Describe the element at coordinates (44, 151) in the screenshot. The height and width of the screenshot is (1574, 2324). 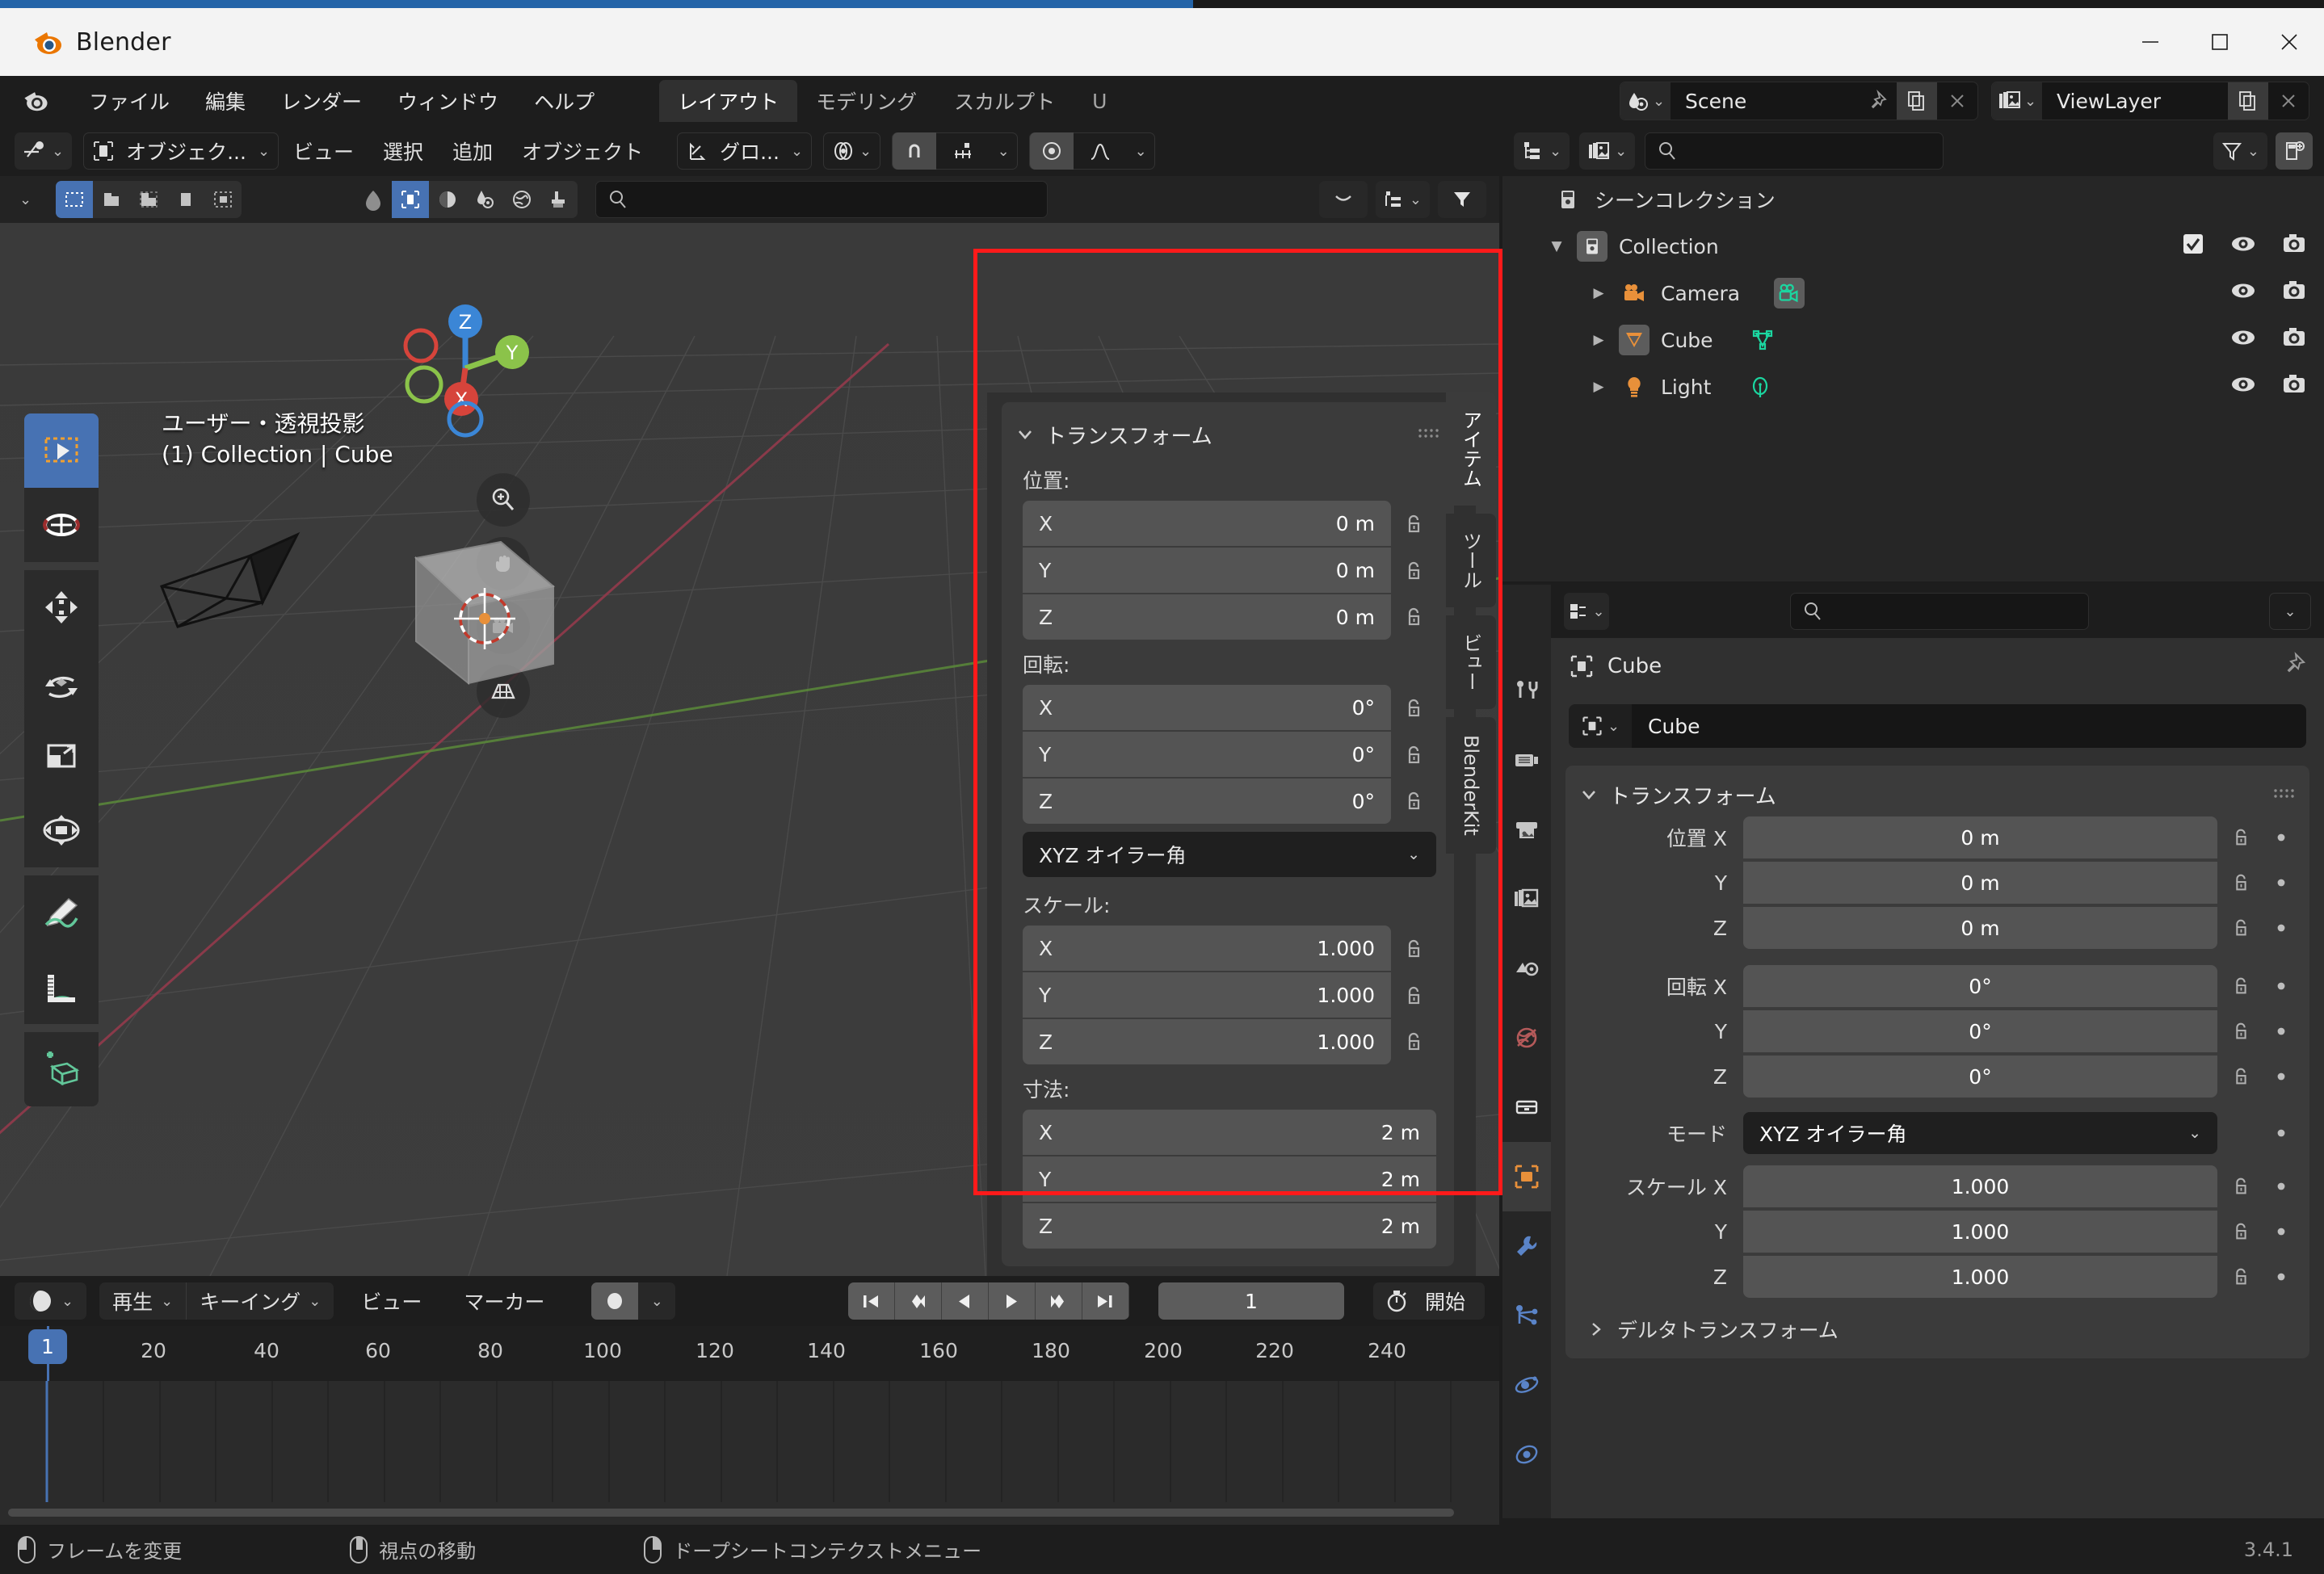
I see `editor-type-selector: ⌄` at that location.